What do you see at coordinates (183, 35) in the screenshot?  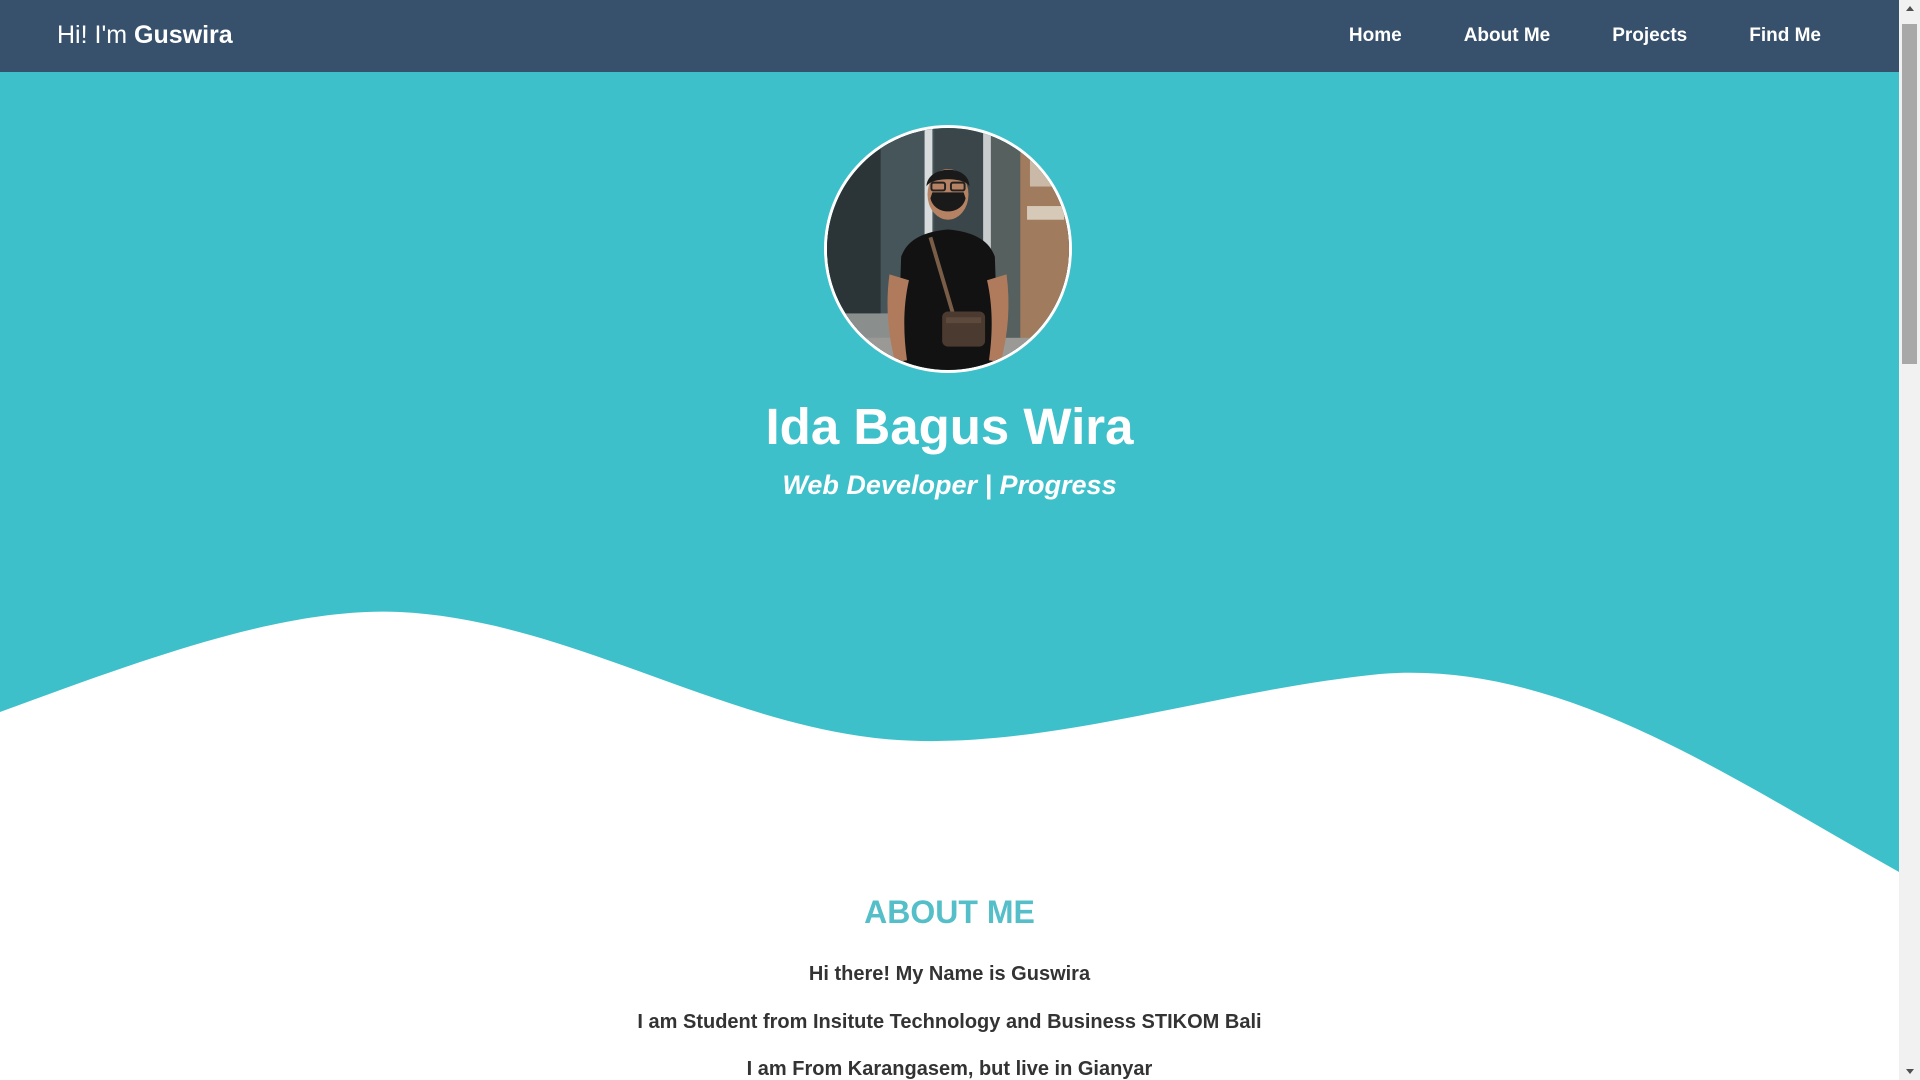 I see `brand-name: Guswira` at bounding box center [183, 35].